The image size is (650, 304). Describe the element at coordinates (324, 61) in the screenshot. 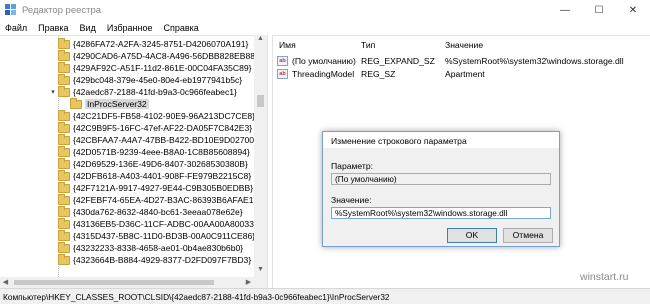

I see `value-name: (По умолчанию)` at that location.